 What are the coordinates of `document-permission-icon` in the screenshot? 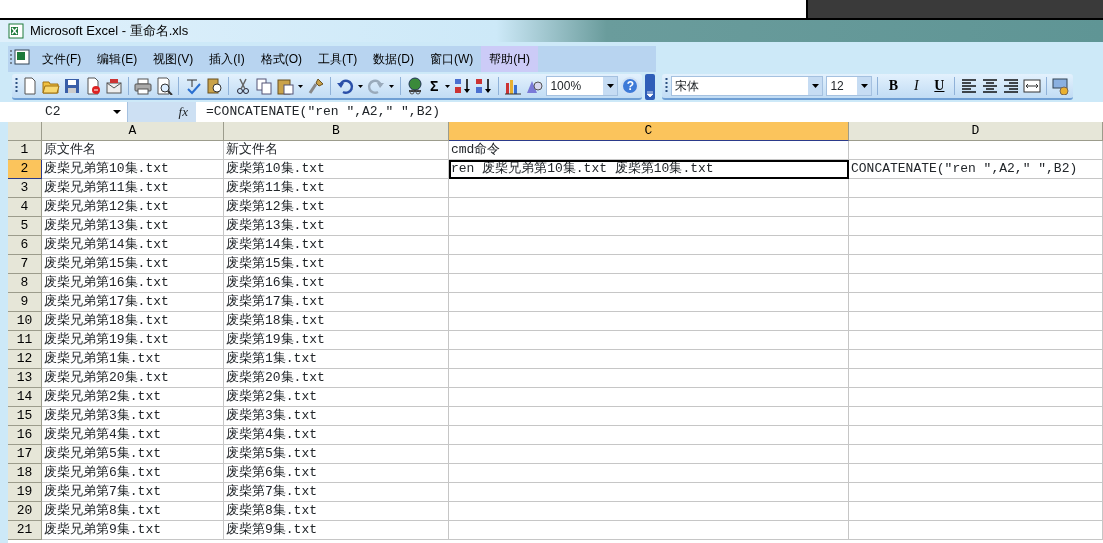 It's located at (93, 86).